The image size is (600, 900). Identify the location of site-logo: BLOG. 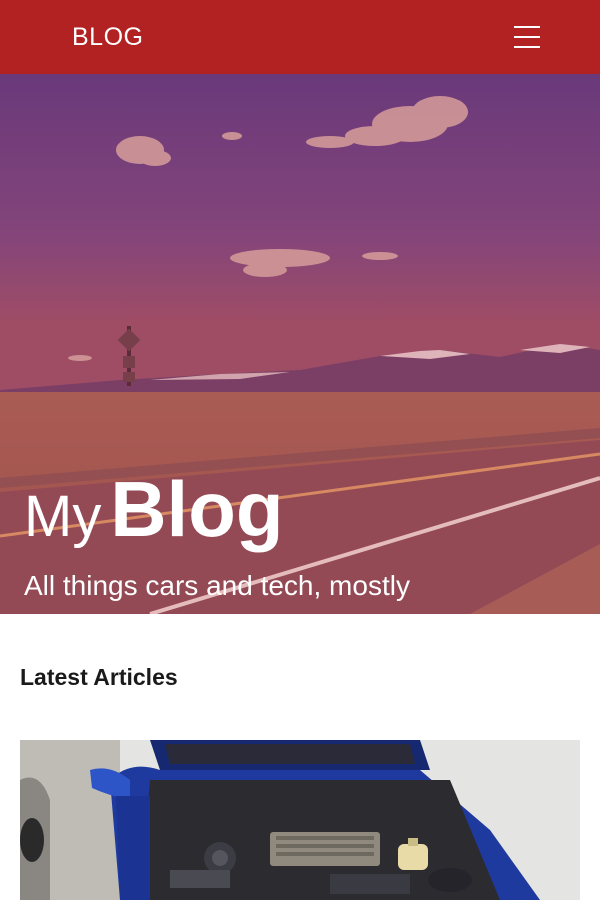
(107, 37).